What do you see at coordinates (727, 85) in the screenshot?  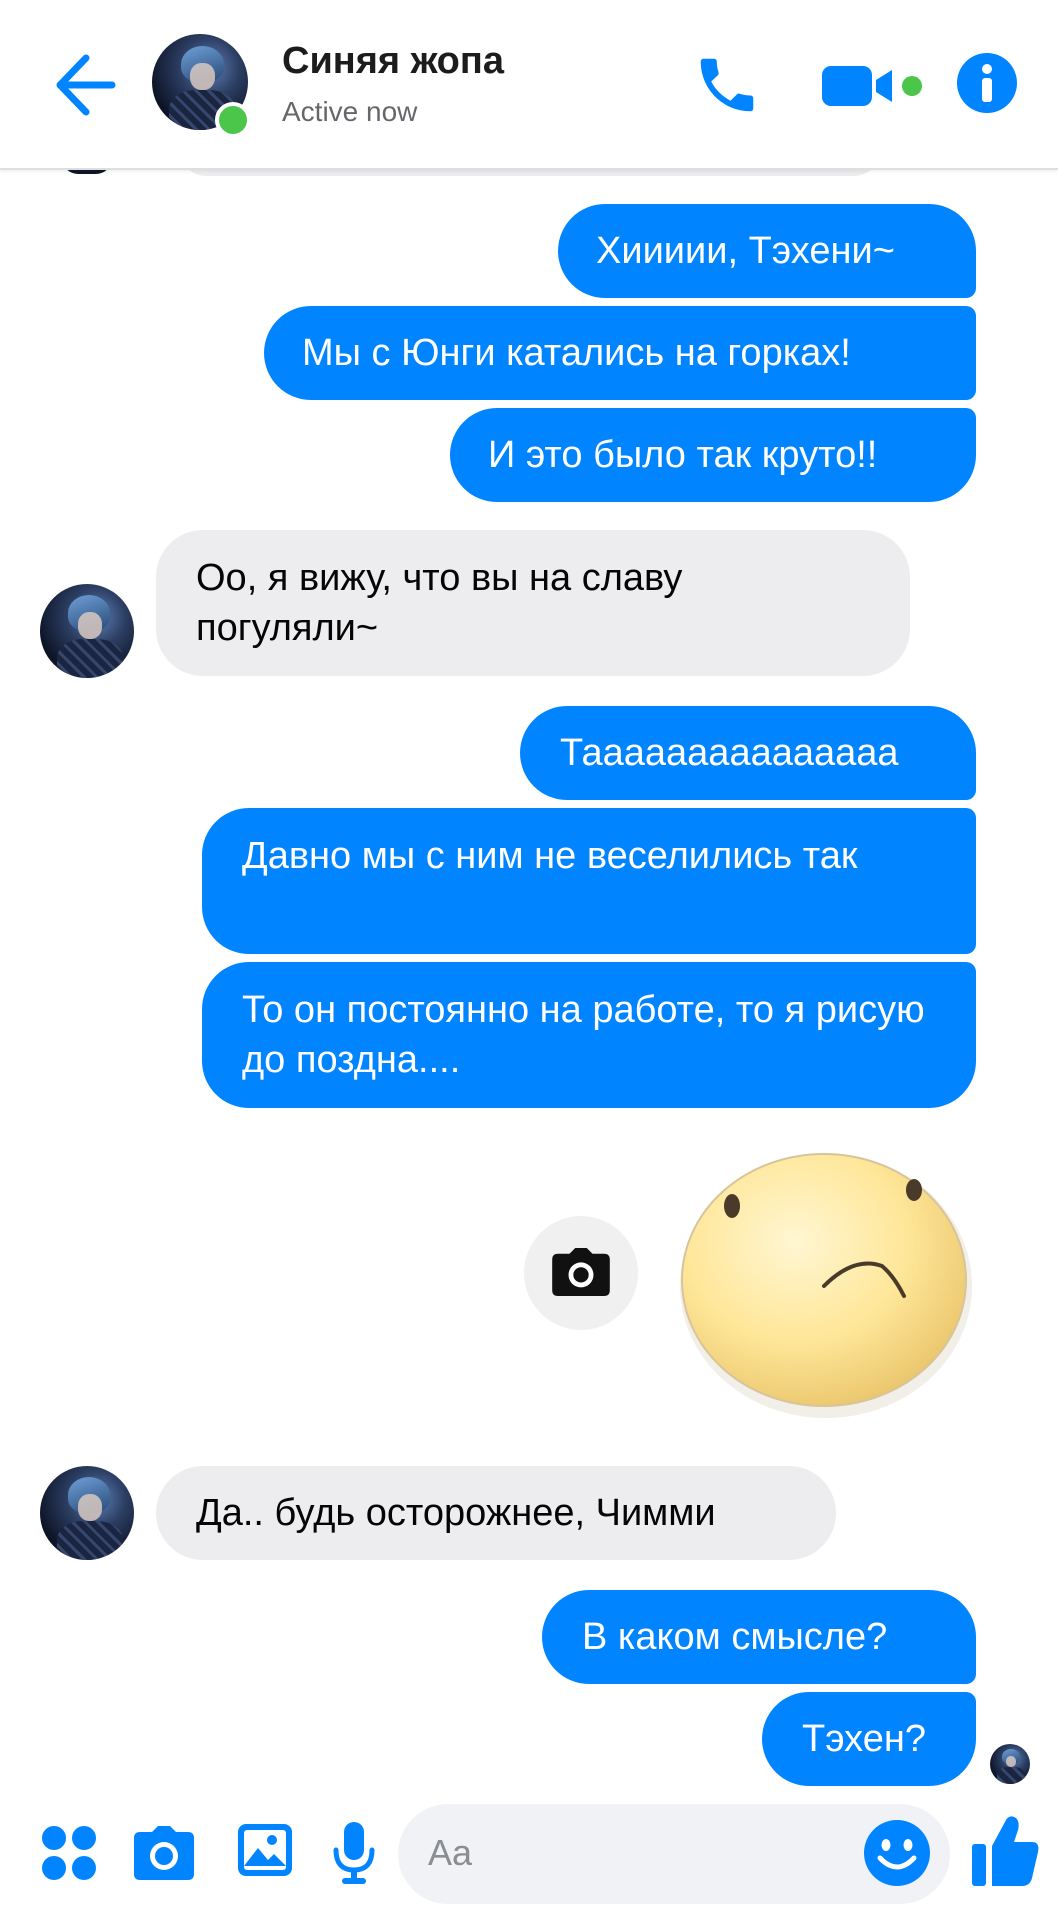 I see `phone-icon` at bounding box center [727, 85].